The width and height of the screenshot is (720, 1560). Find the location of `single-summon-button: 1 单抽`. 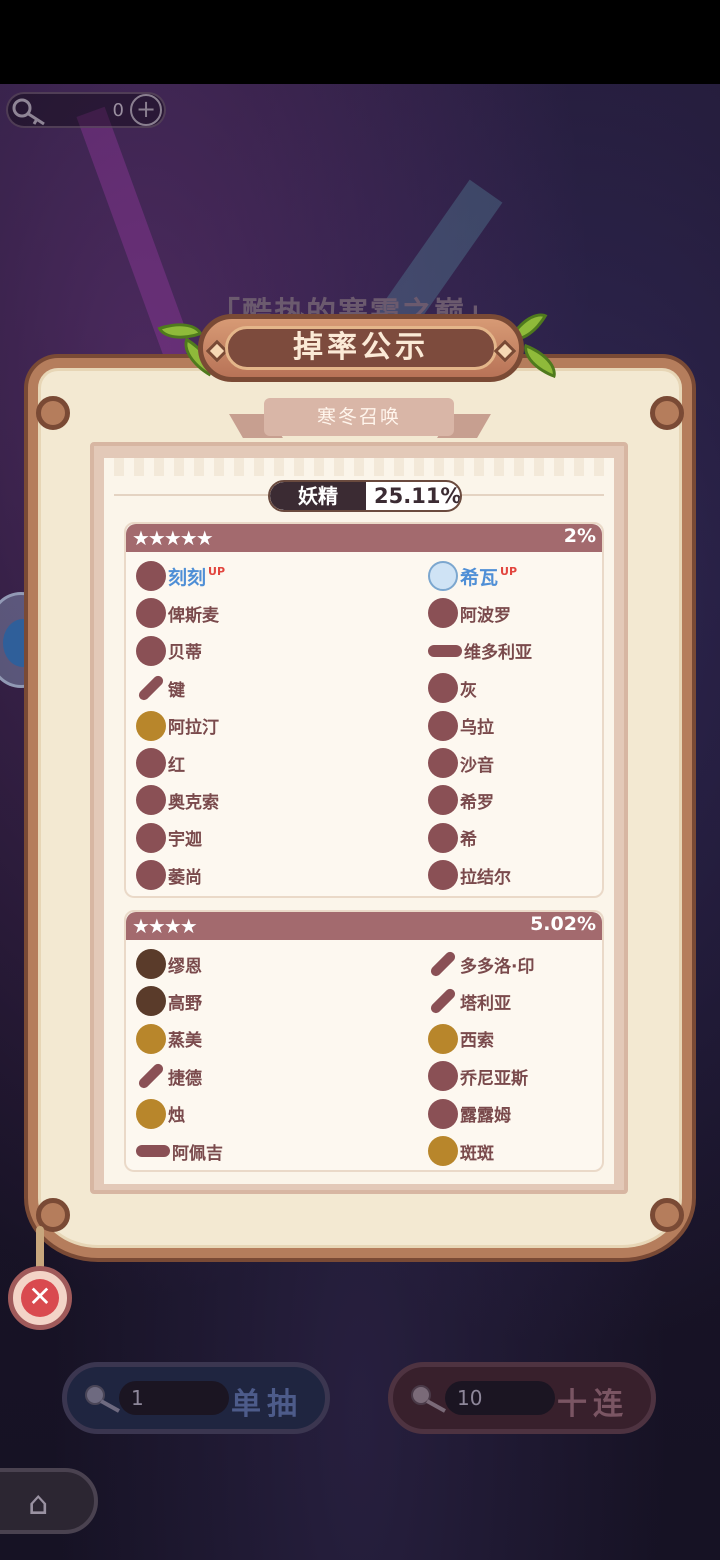

single-summon-button: 1 单抽 is located at coordinates (196, 1398).